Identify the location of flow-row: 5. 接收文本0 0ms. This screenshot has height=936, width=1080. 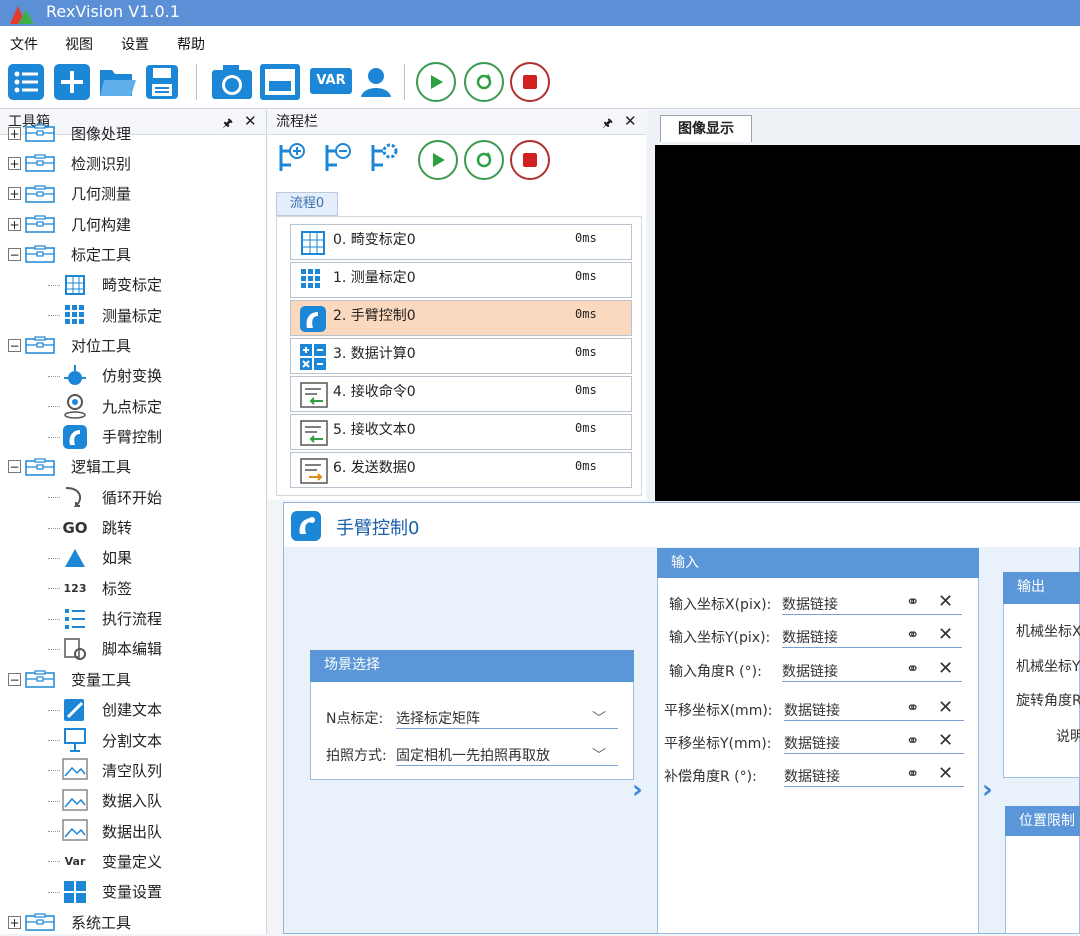
(461, 432).